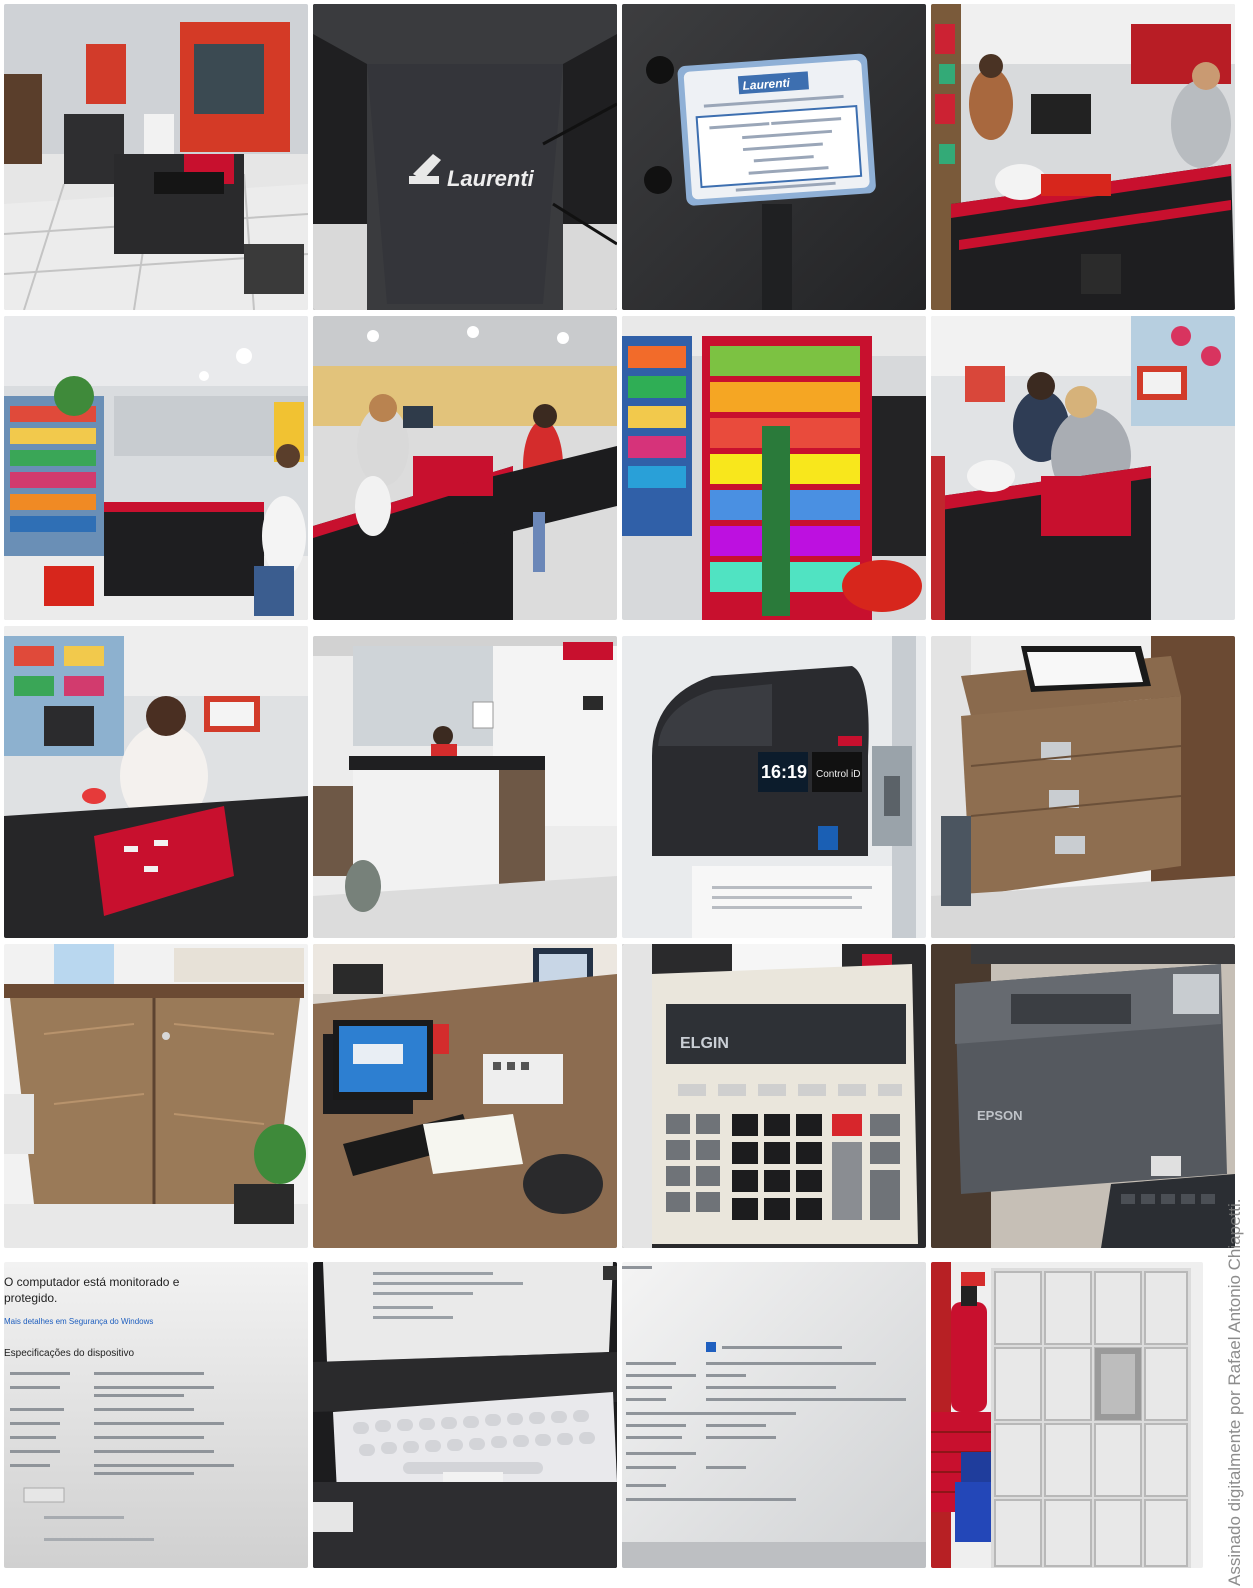  I want to click on windows-specs-screen-photo, so click(774, 1415).